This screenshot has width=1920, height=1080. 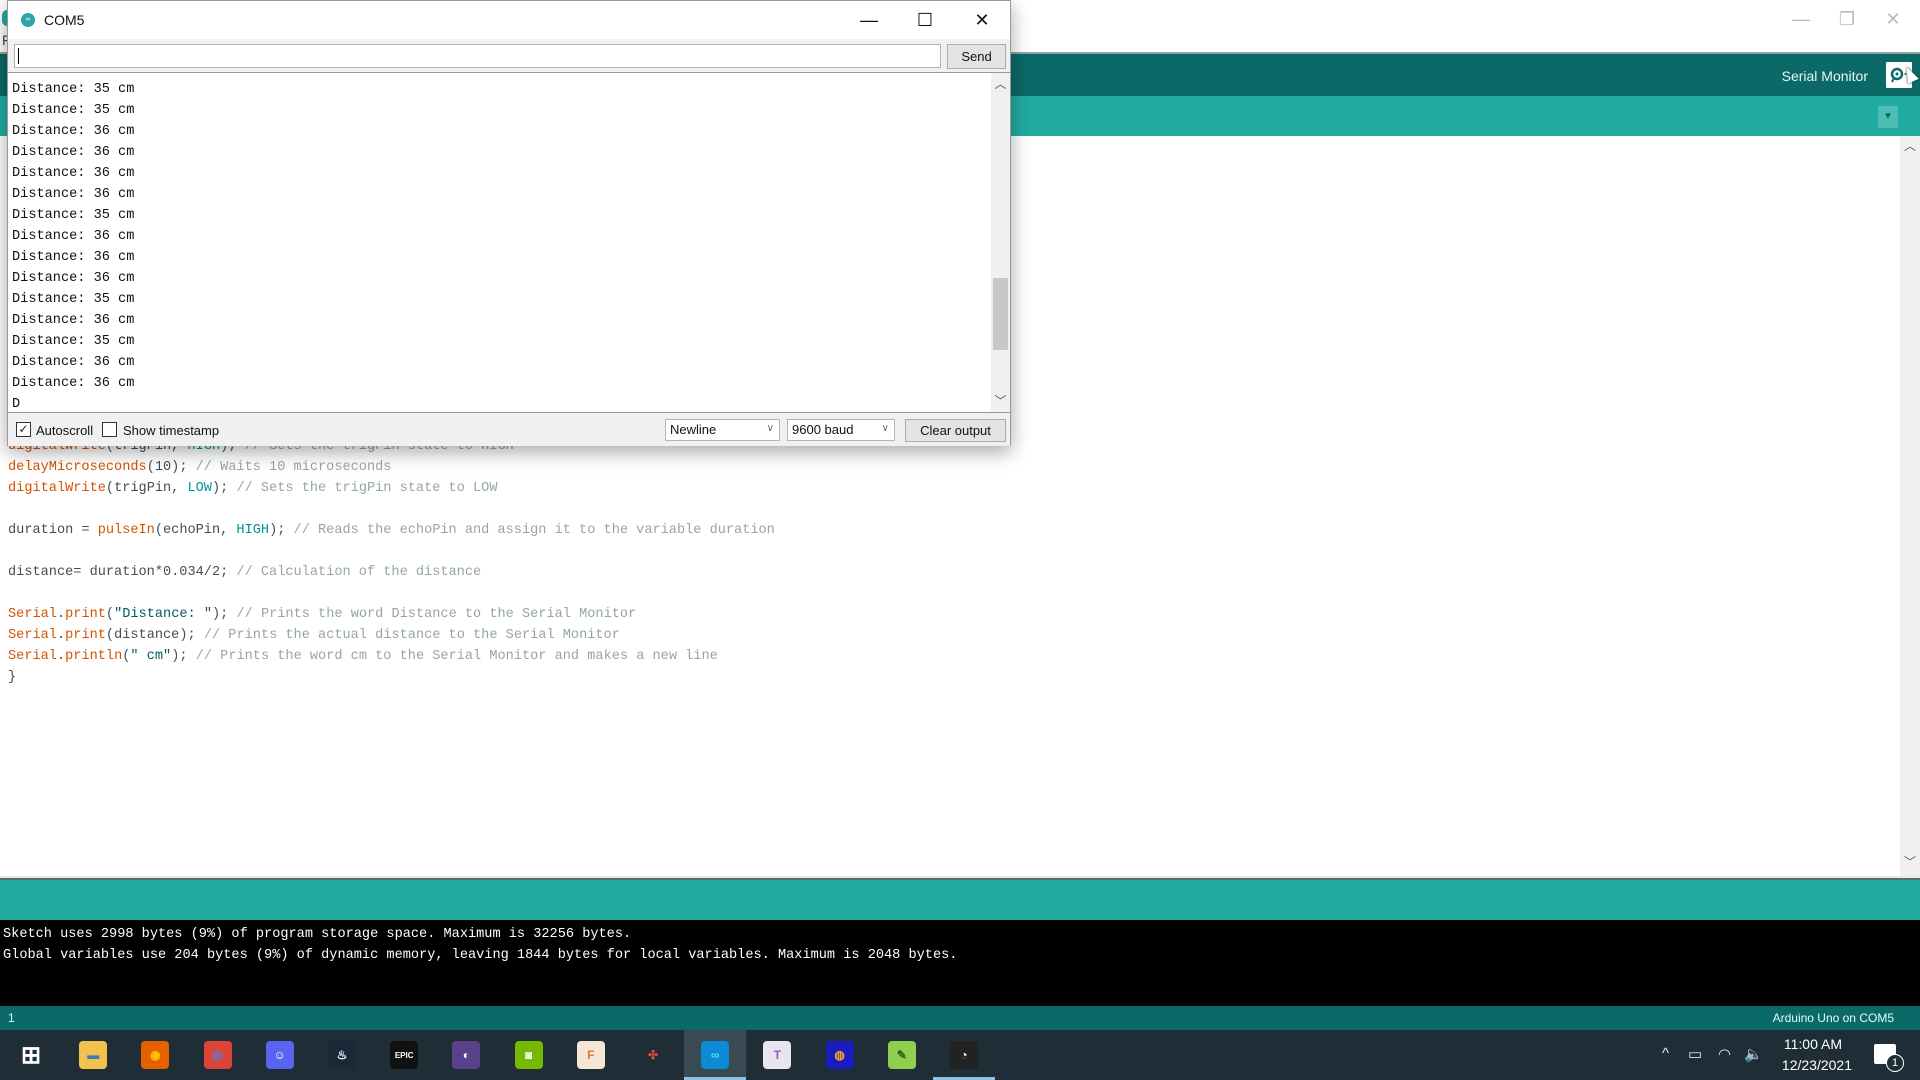 What do you see at coordinates (253, 530) in the screenshot?
I see `code-token: HIGH` at bounding box center [253, 530].